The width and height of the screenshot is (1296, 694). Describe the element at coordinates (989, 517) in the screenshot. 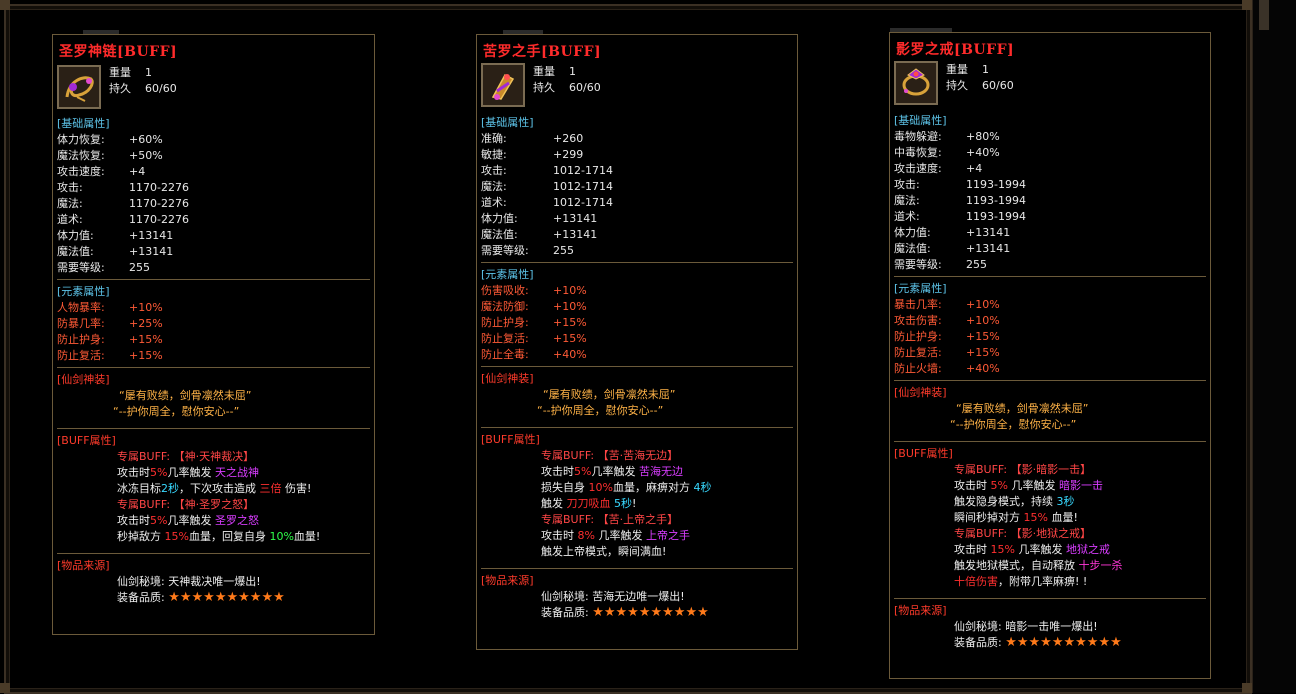

I see `buff-segment: 瞬间秒掉对方` at that location.